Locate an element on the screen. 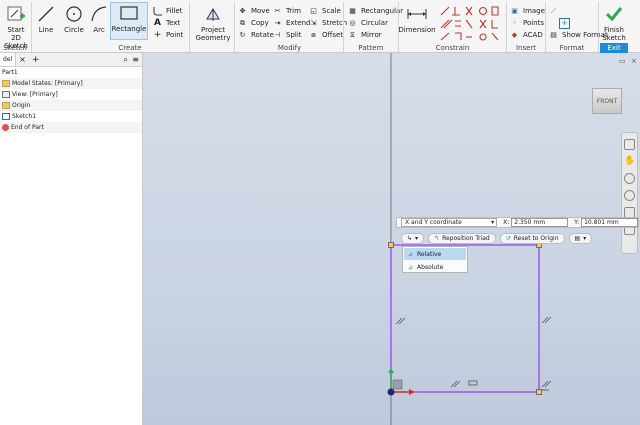  image-button: ▣ Image is located at coordinates (527, 11).